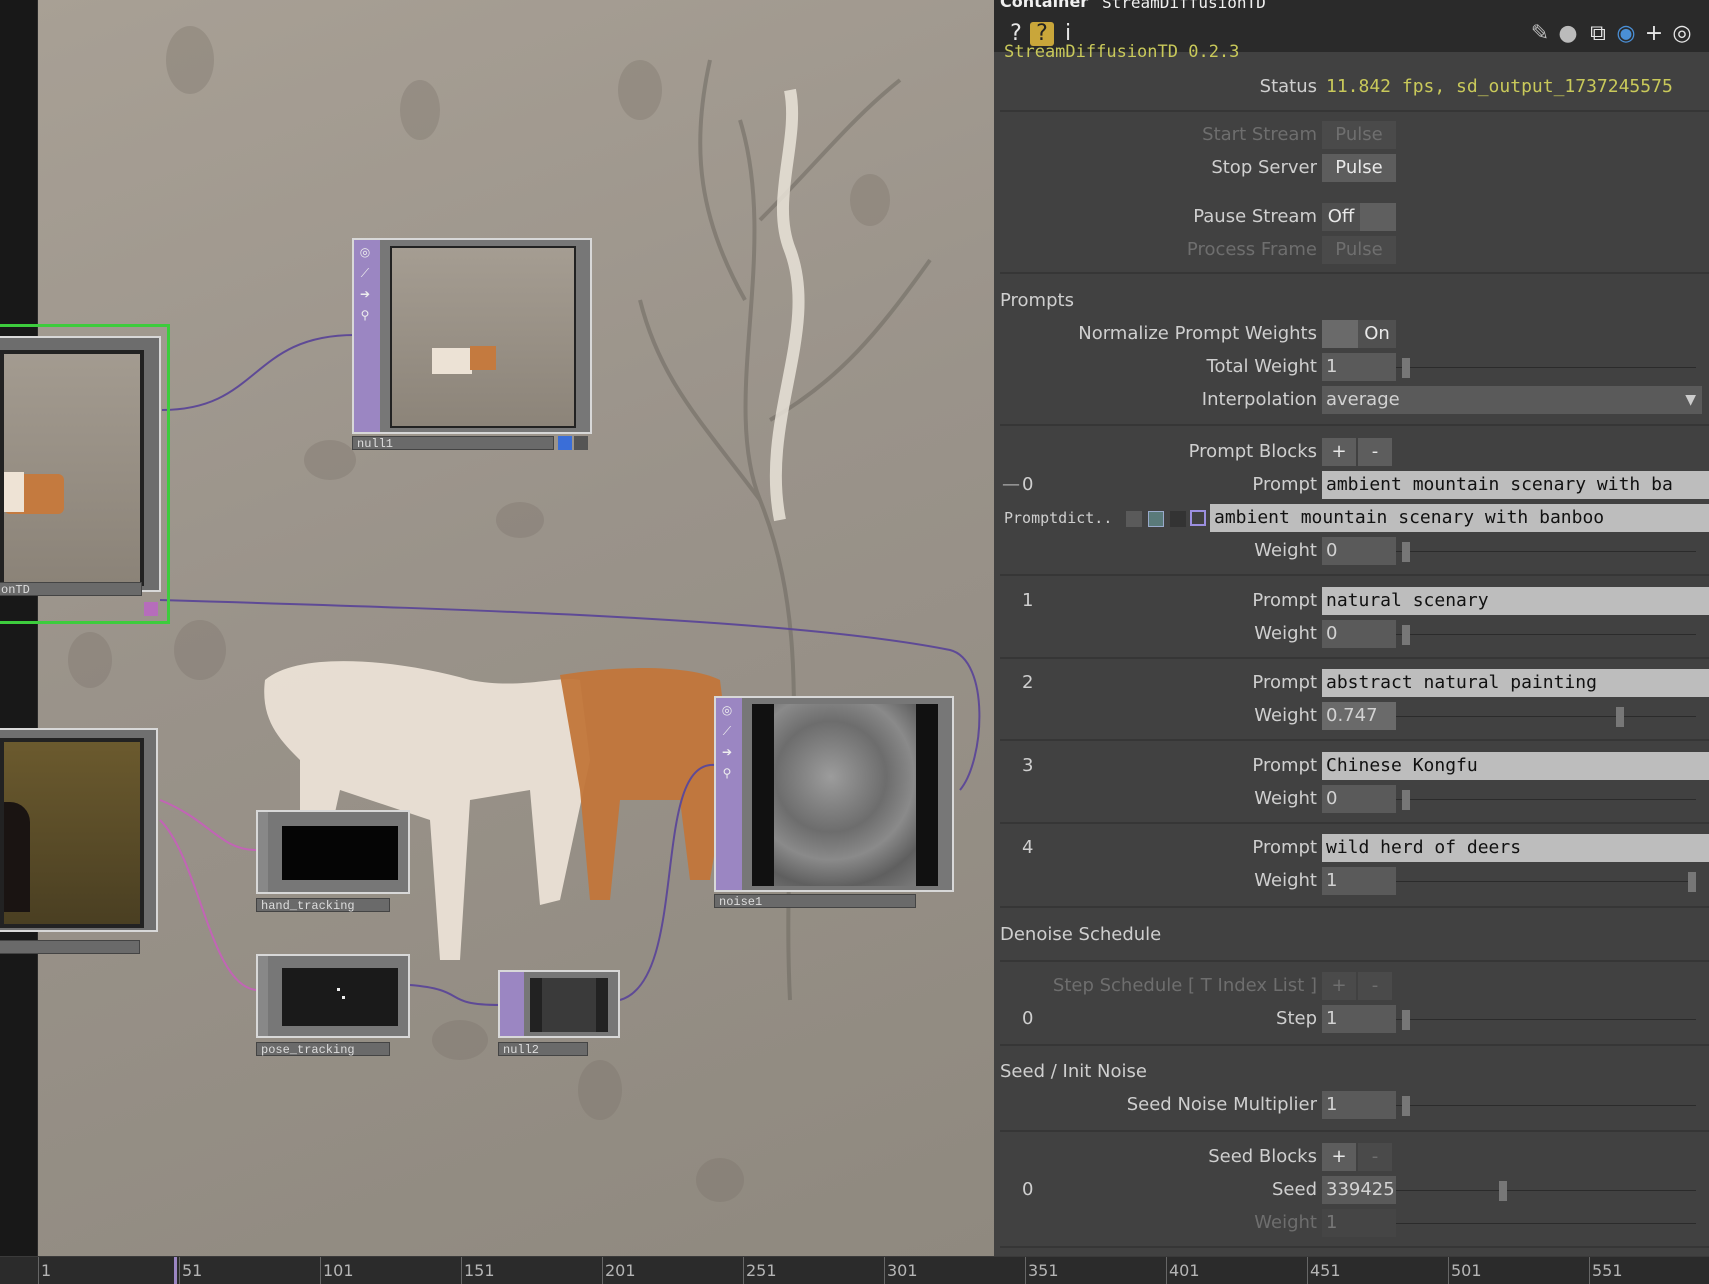  What do you see at coordinates (80, 846) in the screenshot?
I see `node-webcam` at bounding box center [80, 846].